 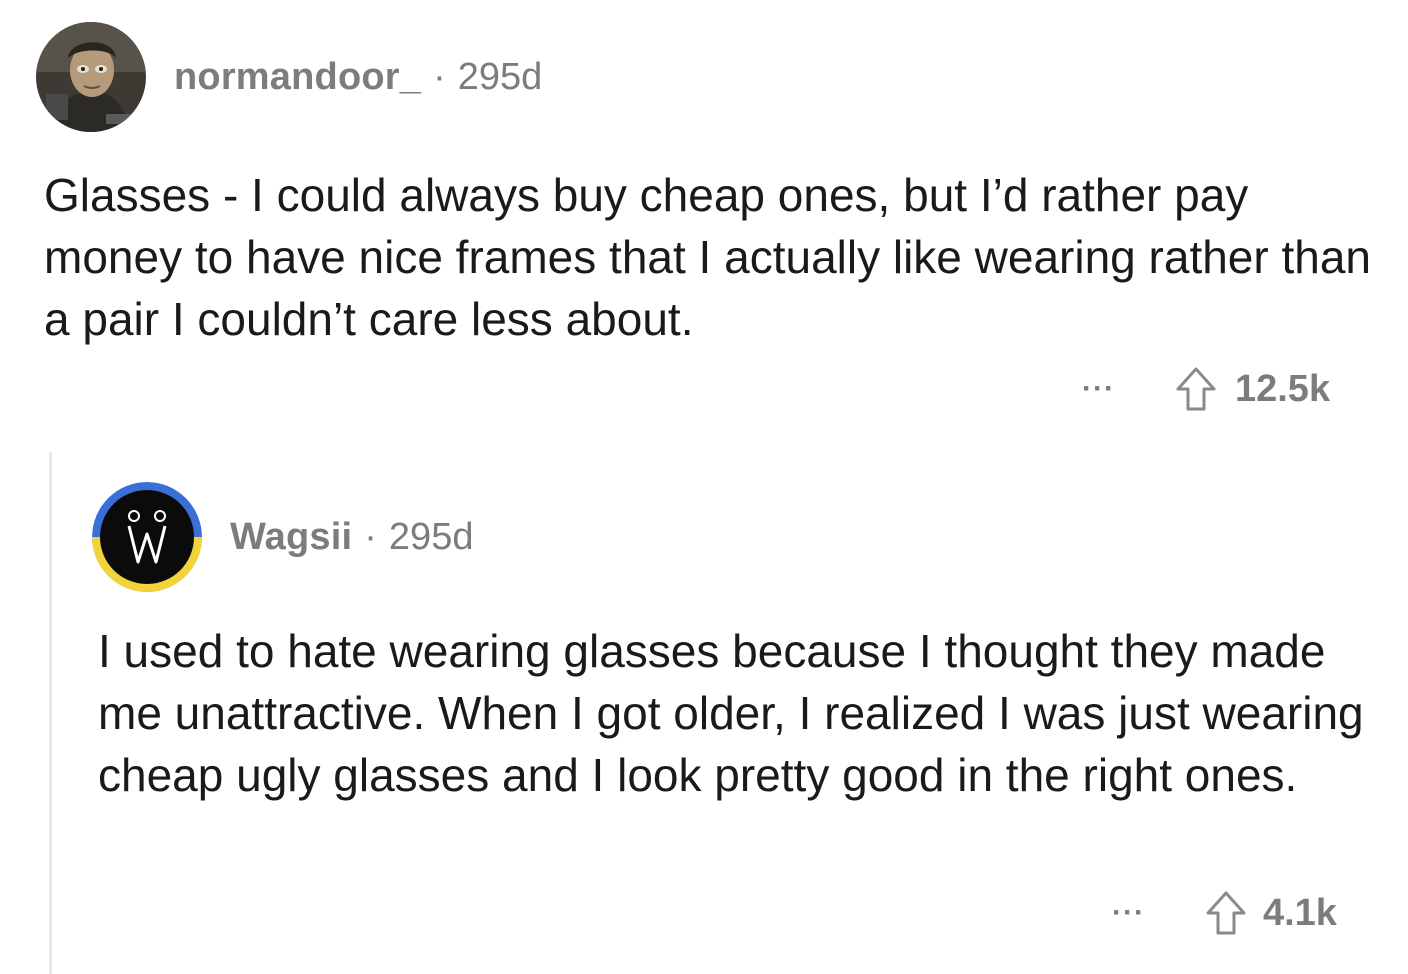 I want to click on comment-actions: ··· 12.5k, so click(x=1206, y=389).